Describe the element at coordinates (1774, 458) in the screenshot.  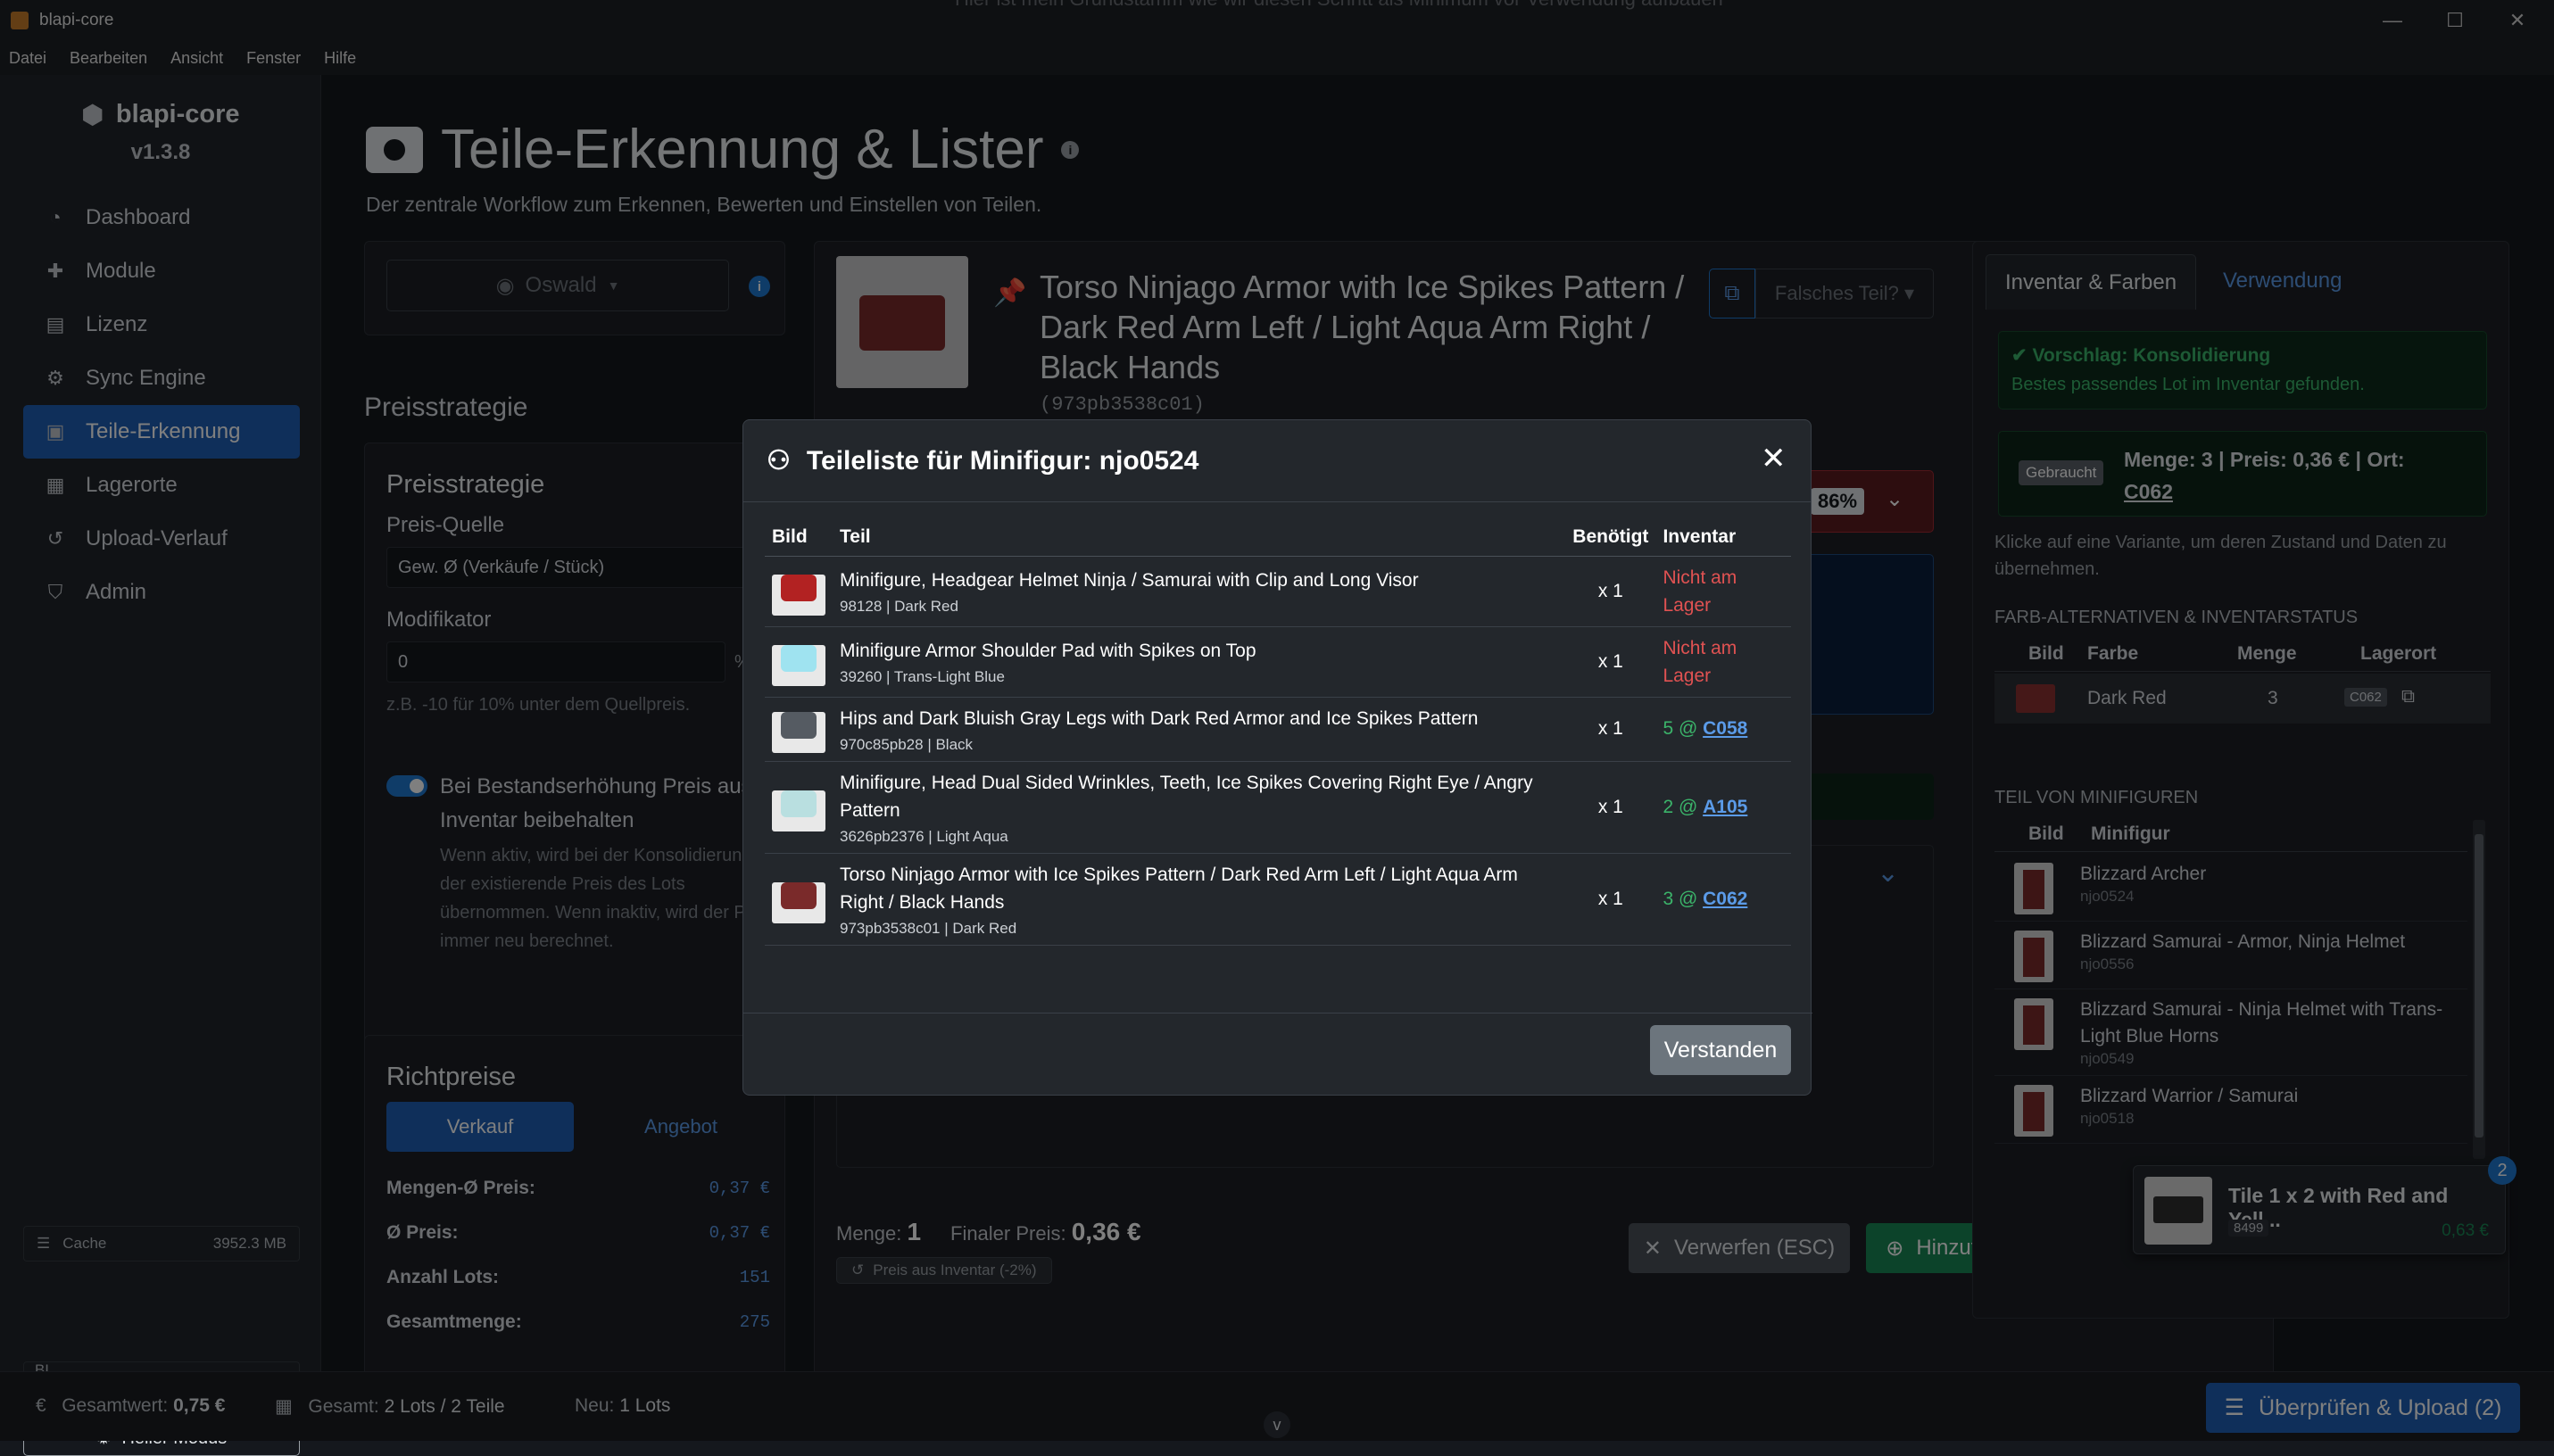
I see `modal-close-button: ✕` at that location.